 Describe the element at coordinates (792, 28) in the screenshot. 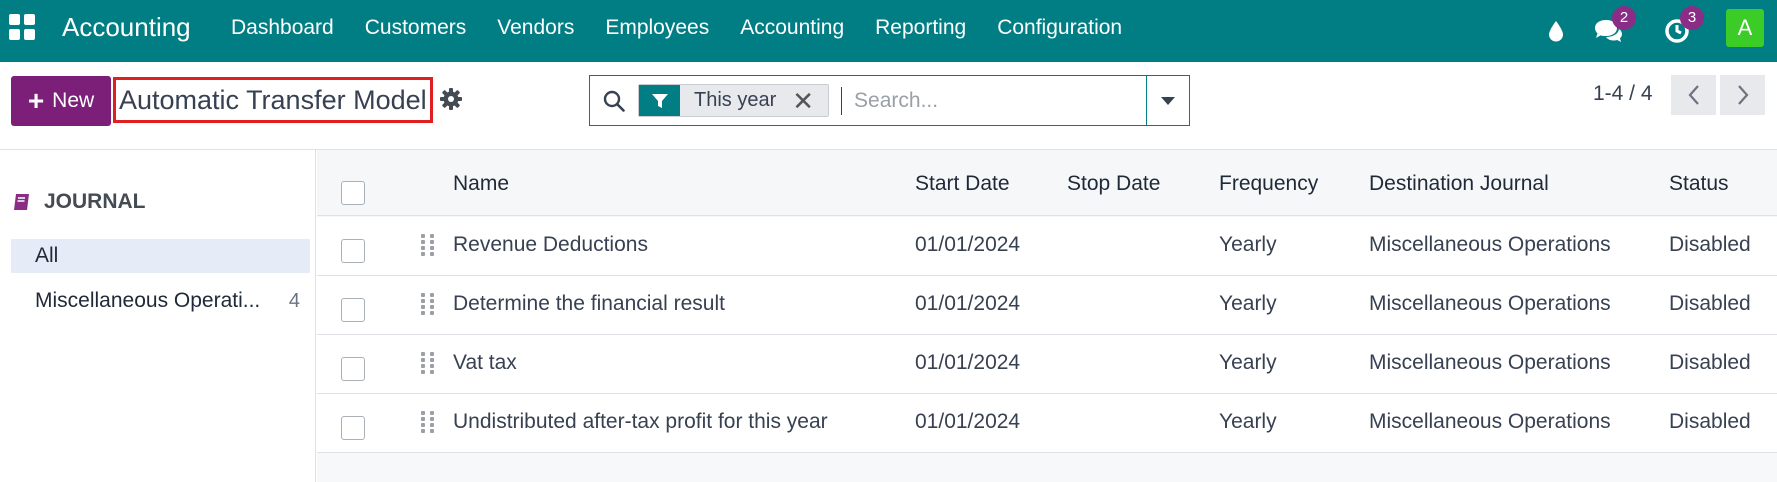

I see `menu-accounting: Accounting` at that location.